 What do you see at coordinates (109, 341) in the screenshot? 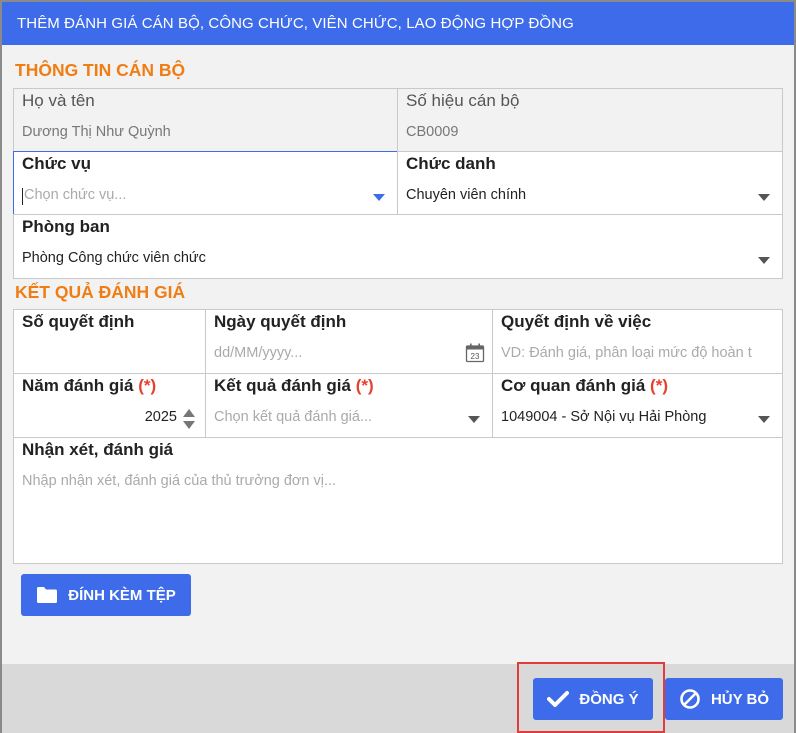
I see `decision-number-input: Số quyết định` at bounding box center [109, 341].